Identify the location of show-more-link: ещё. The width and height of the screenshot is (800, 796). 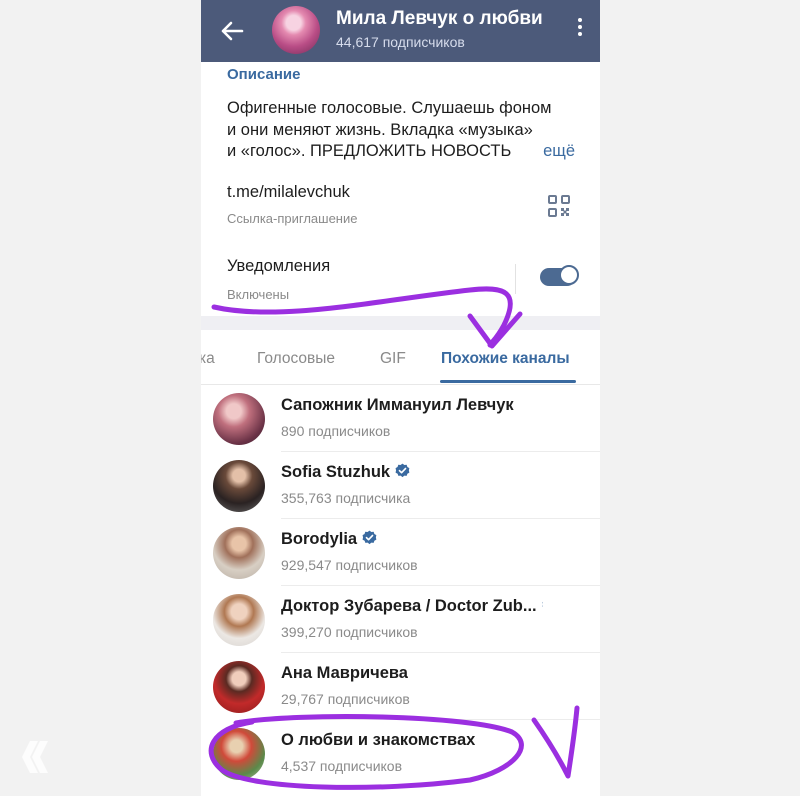
(557, 152).